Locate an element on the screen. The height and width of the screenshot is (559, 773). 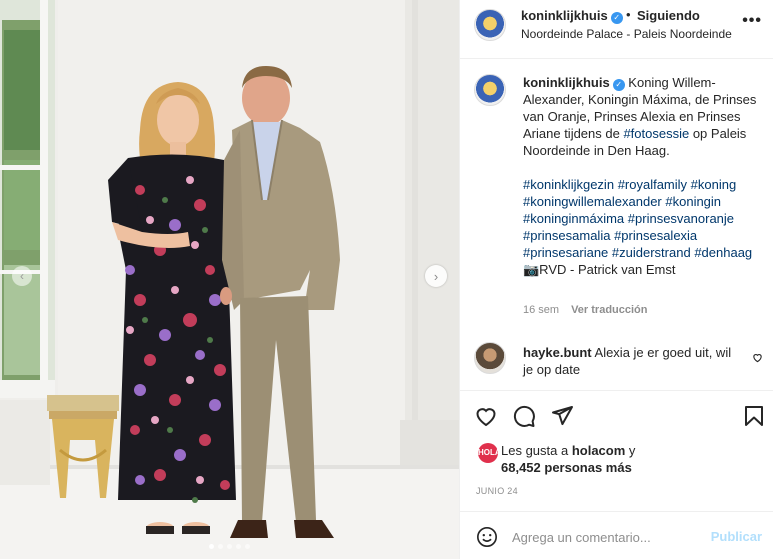
hashtag-link: #prinsesvanoranje is located at coordinates (681, 218).